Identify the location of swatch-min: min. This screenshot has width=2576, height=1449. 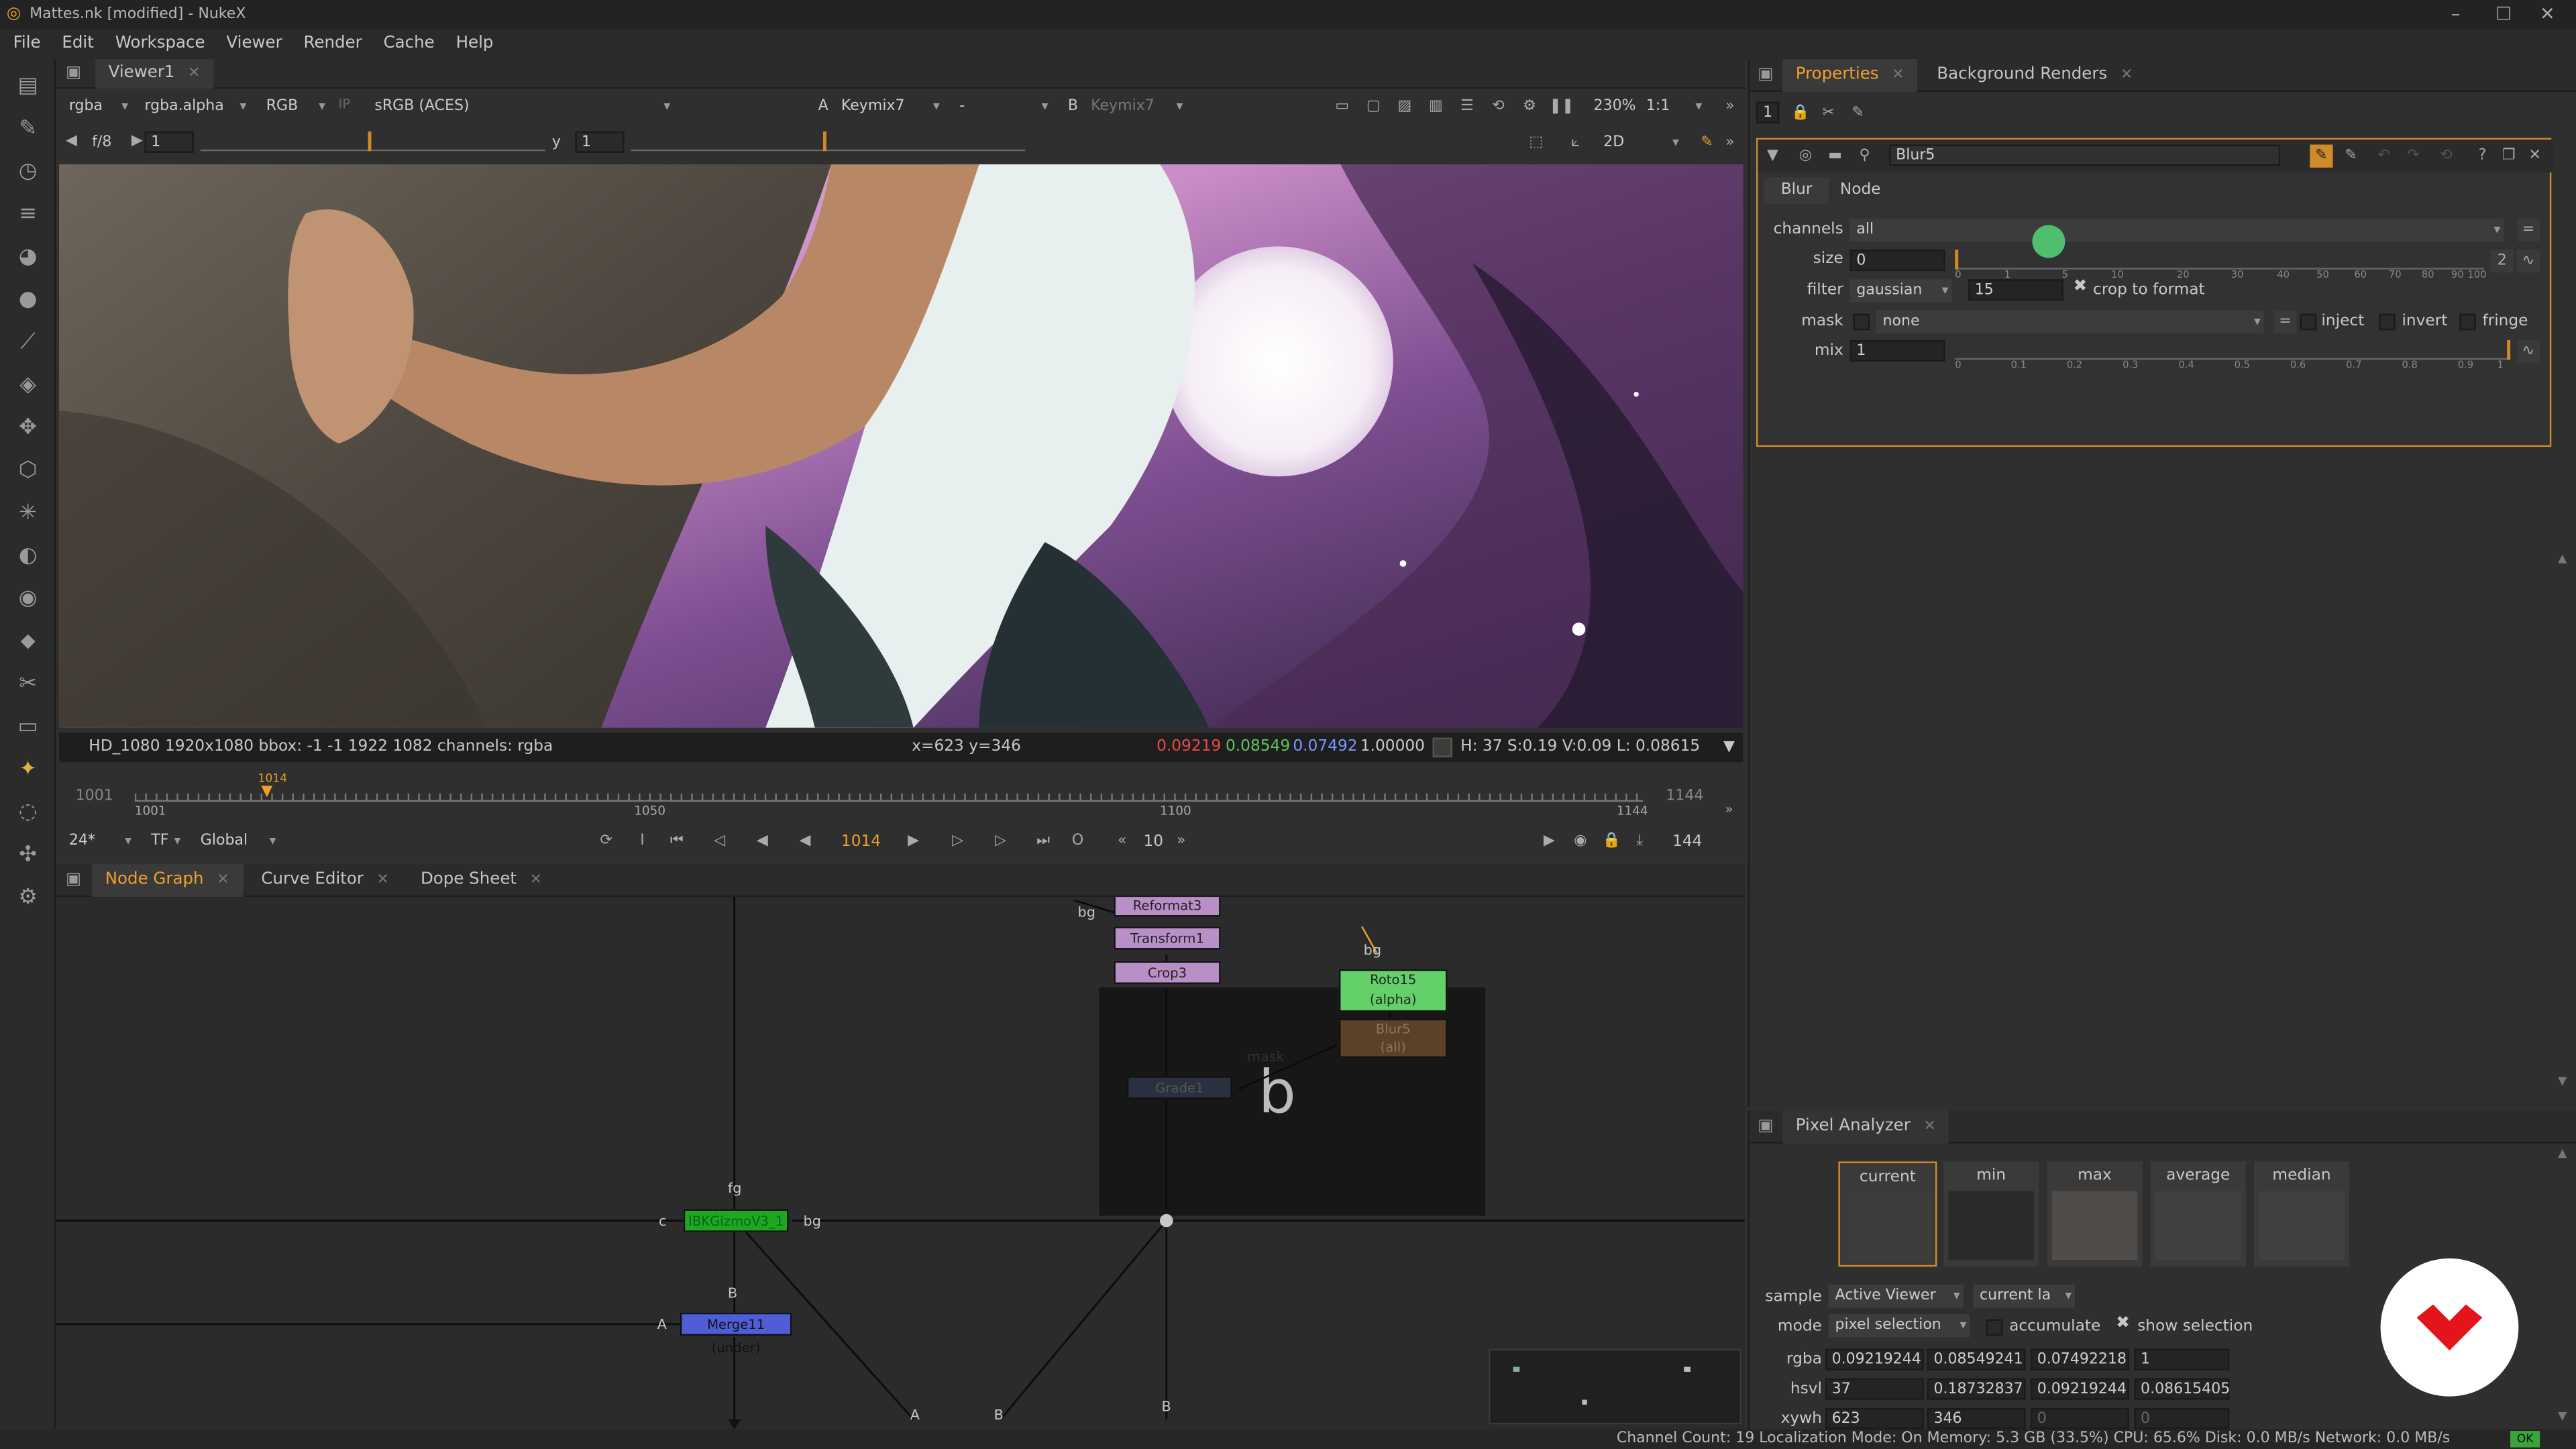
(1991, 1214).